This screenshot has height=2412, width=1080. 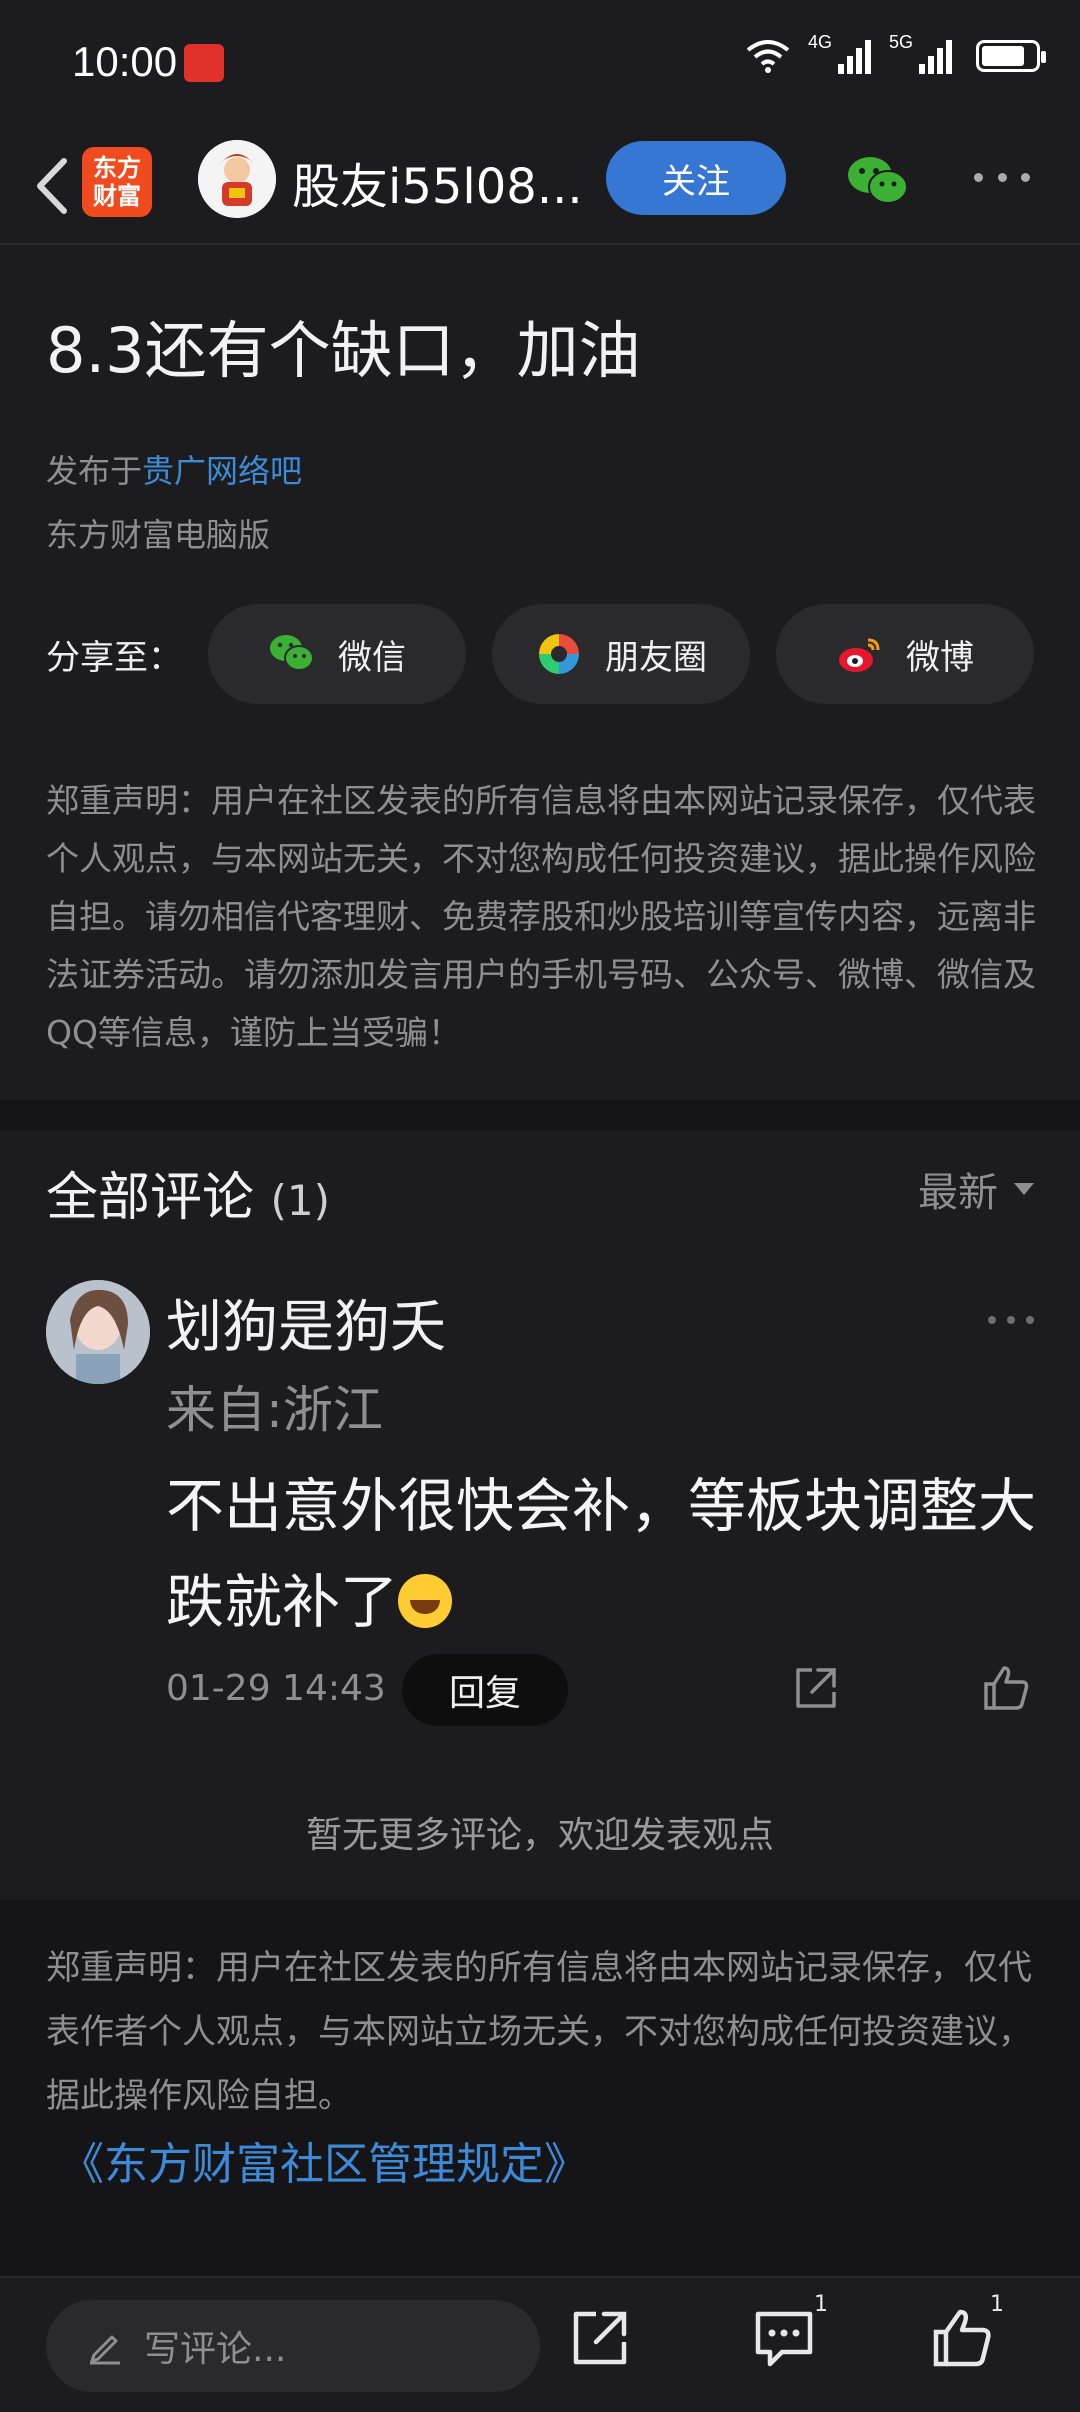 I want to click on signal-4g-icon: 4G, so click(x=839, y=53).